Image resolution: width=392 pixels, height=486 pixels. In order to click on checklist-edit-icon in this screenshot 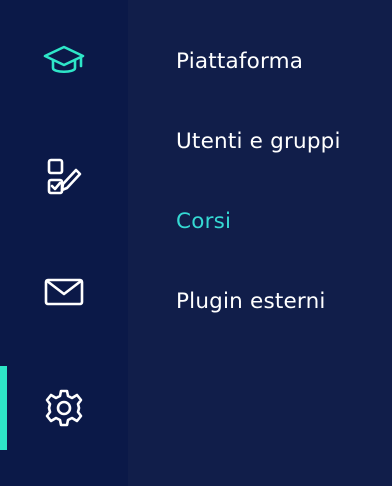, I will do `click(64, 176)`.